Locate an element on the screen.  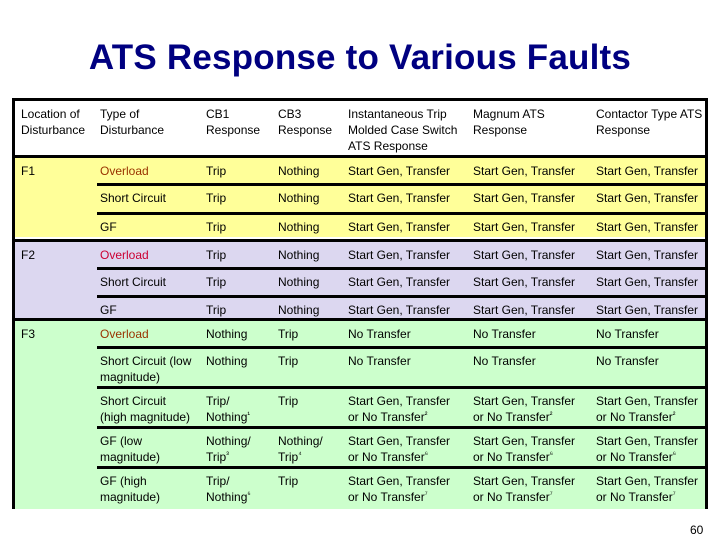
cell-type: Short Circuit (low magnitude) is located at coordinates (145, 369).